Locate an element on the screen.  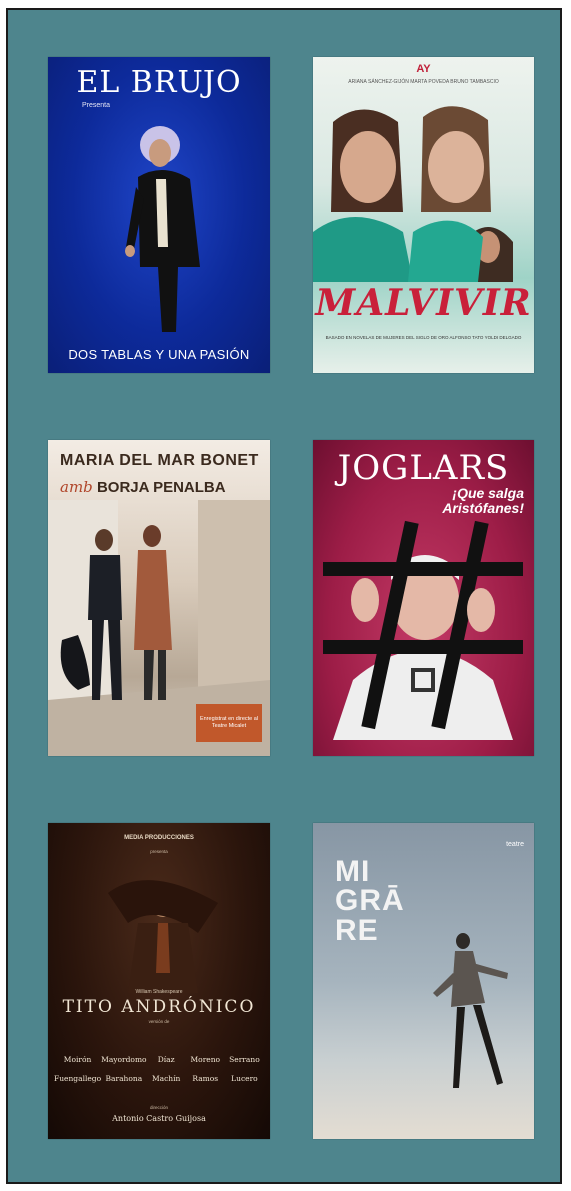
venue-logo: teatre is located at coordinates (515, 844).